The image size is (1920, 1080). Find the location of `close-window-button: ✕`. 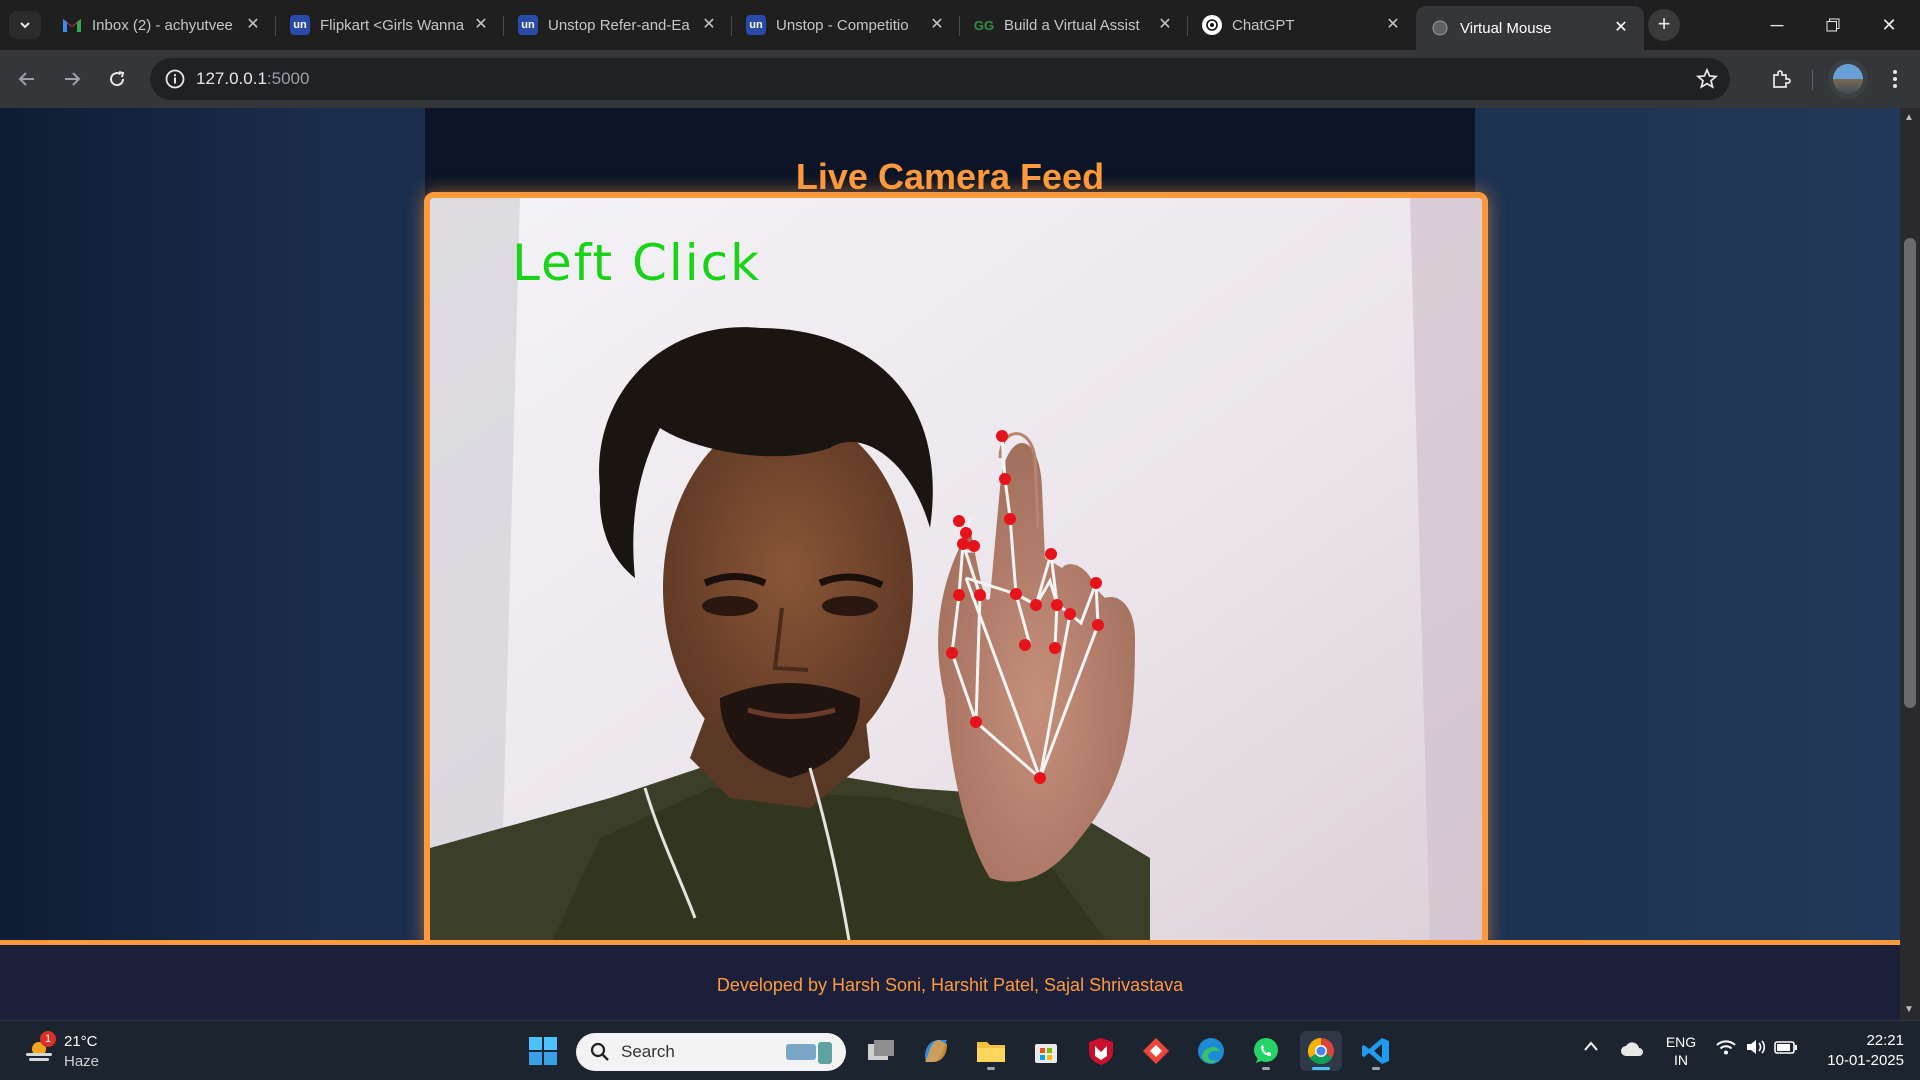

close-window-button: ✕ is located at coordinates (1889, 25).